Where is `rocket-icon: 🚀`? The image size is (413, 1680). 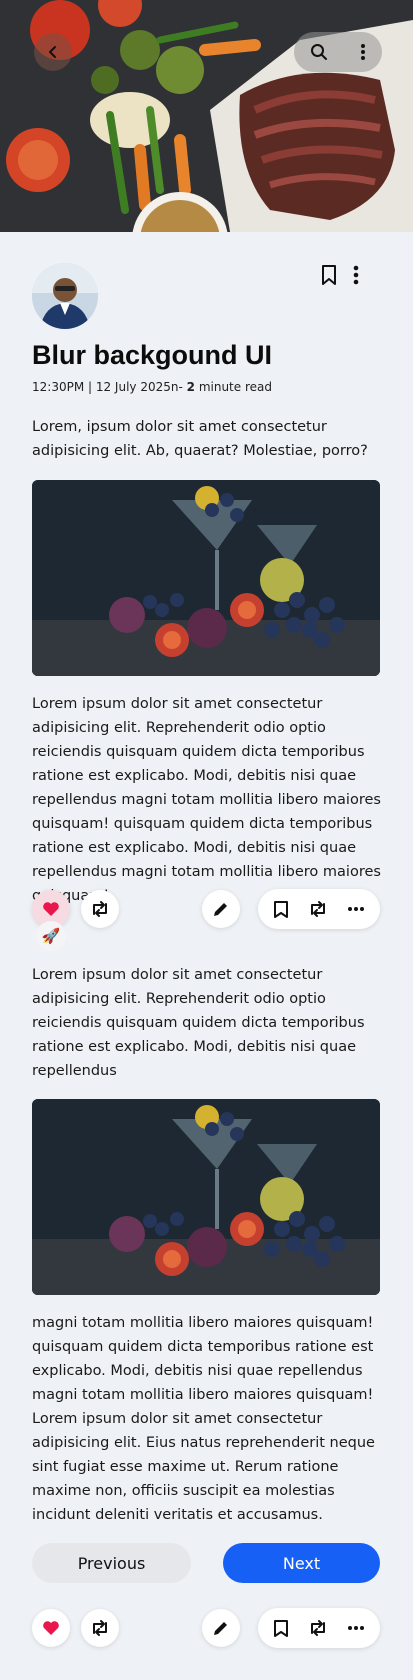 rocket-icon: 🚀 is located at coordinates (51, 936).